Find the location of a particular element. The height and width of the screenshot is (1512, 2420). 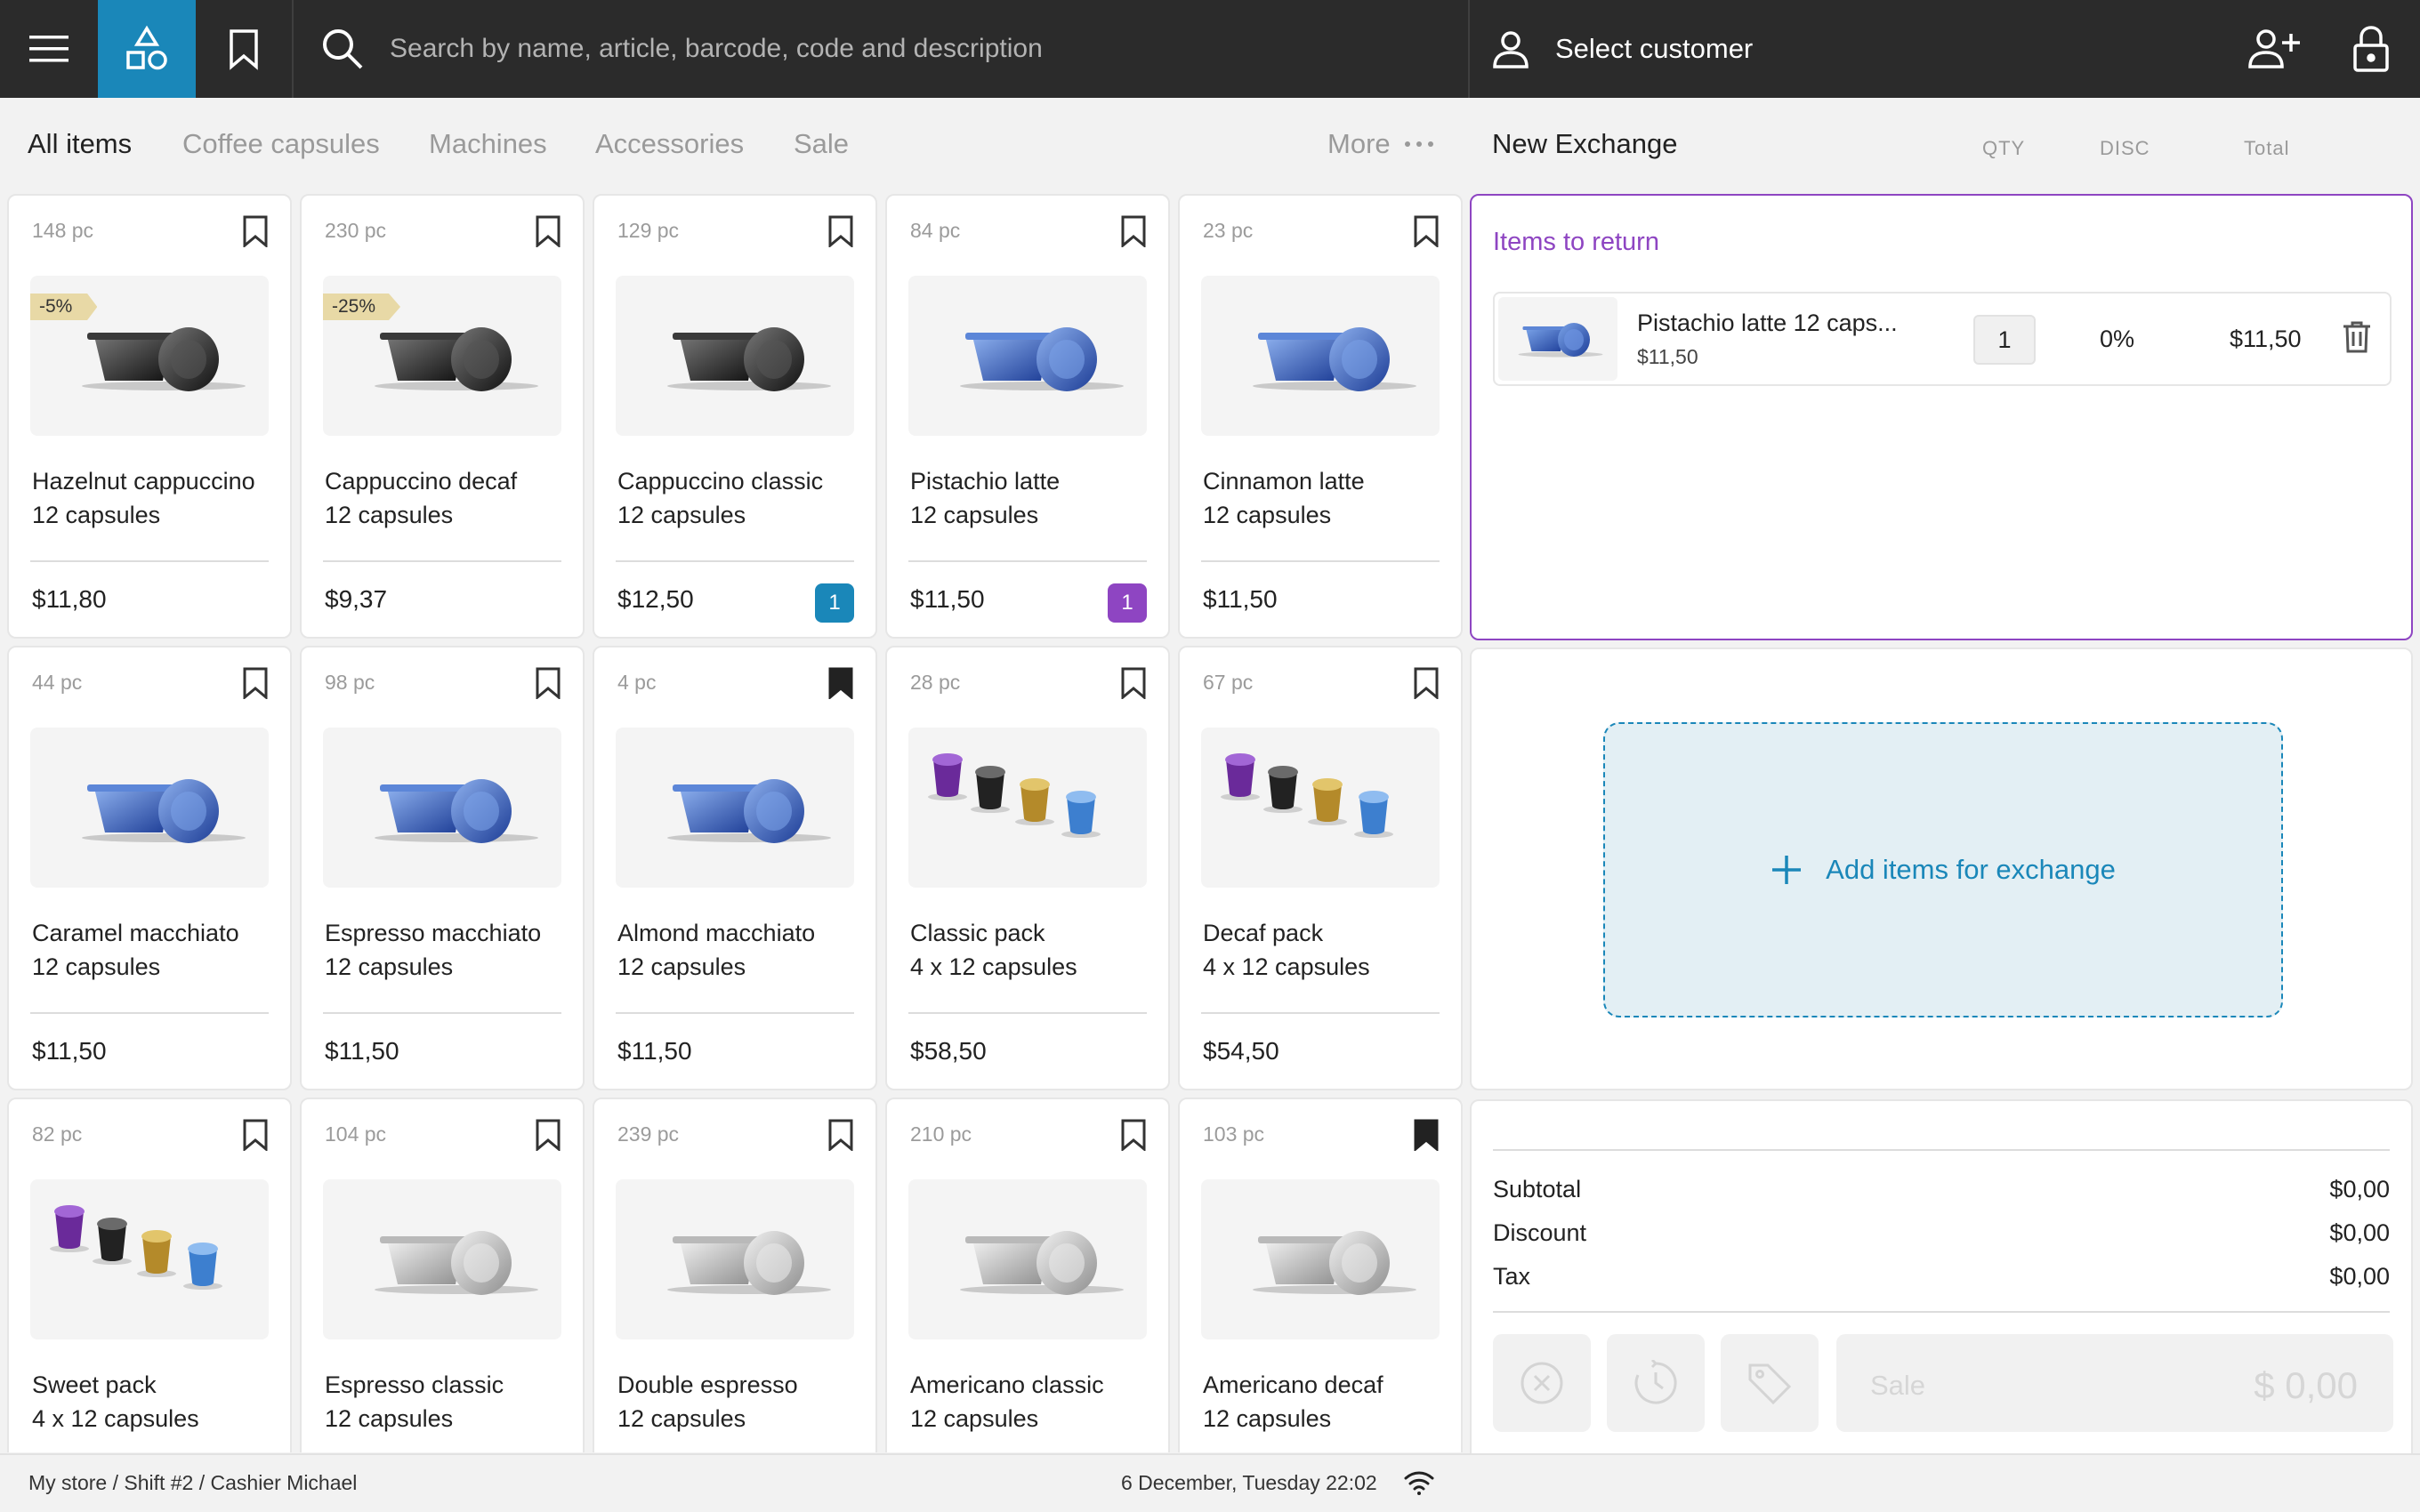

cancel-icon is located at coordinates (1542, 1383).